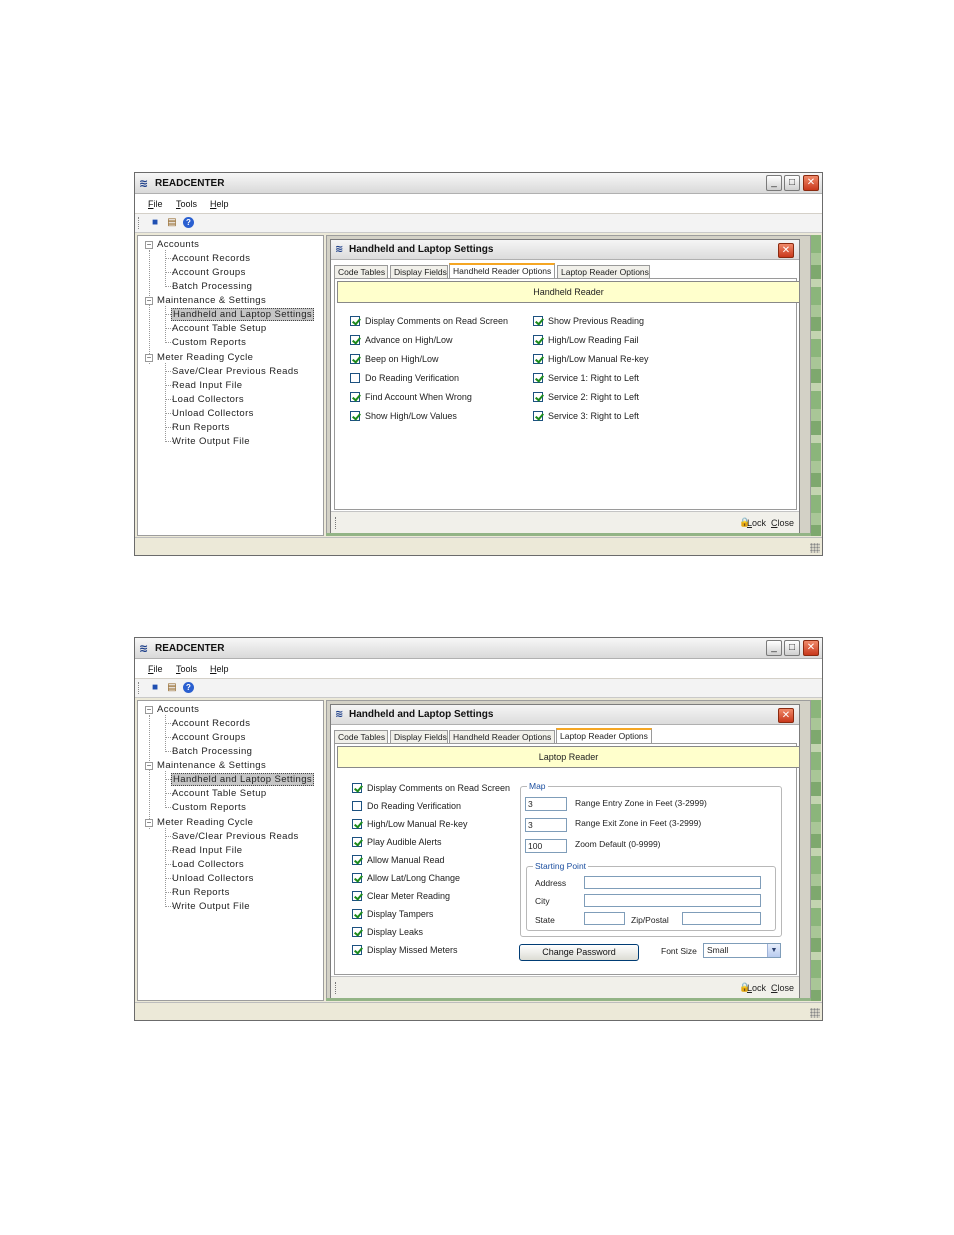 The width and height of the screenshot is (954, 1235). I want to click on font-size-select: Small ▼, so click(742, 950).